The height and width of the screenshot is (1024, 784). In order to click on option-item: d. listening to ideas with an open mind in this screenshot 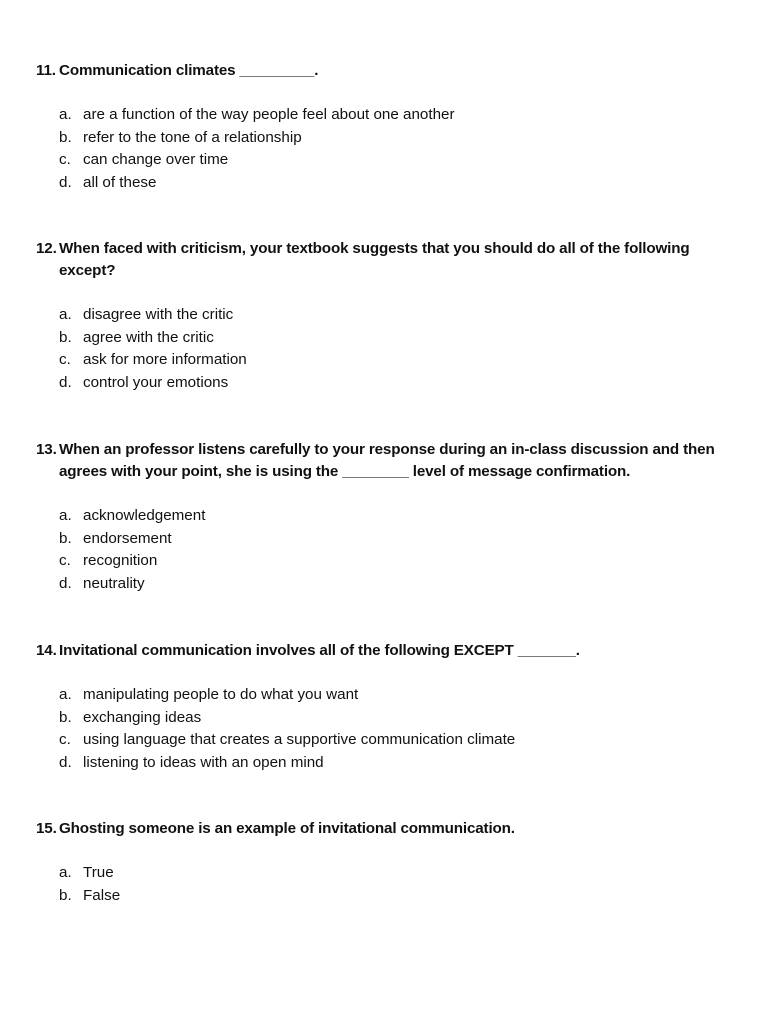, I will do `click(391, 763)`.